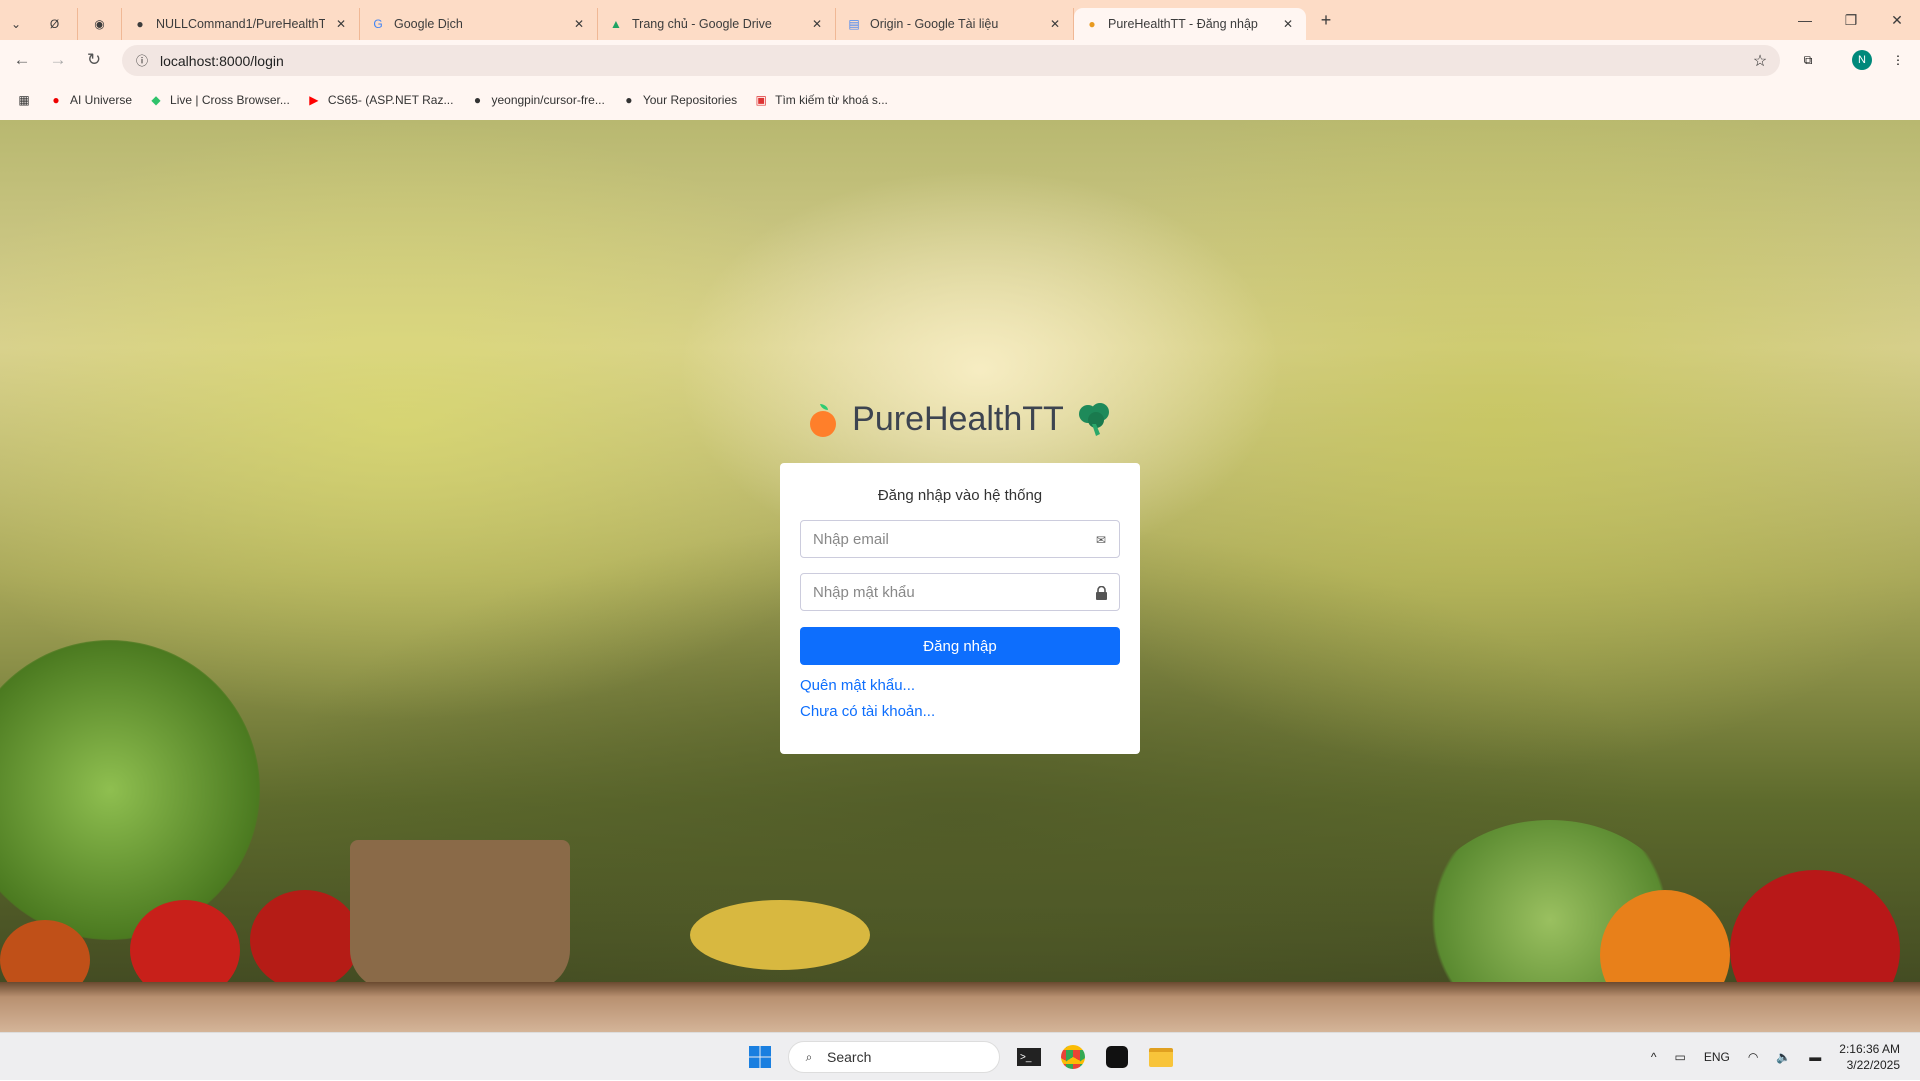 The height and width of the screenshot is (1081, 1920). I want to click on chrome-icon, so click(1073, 1057).